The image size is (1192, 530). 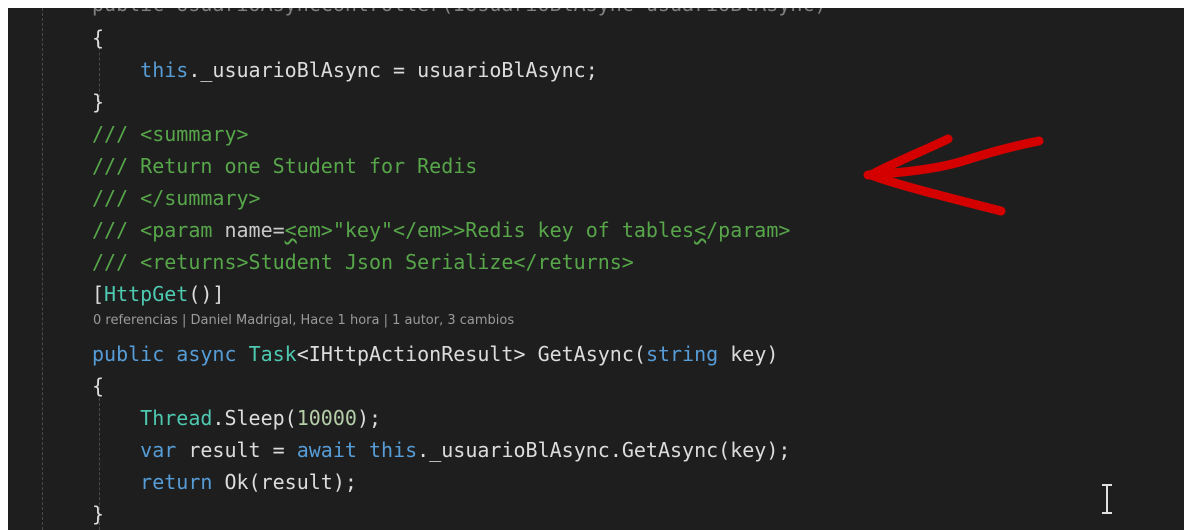 What do you see at coordinates (176, 482) in the screenshot?
I see `keyword-return: return` at bounding box center [176, 482].